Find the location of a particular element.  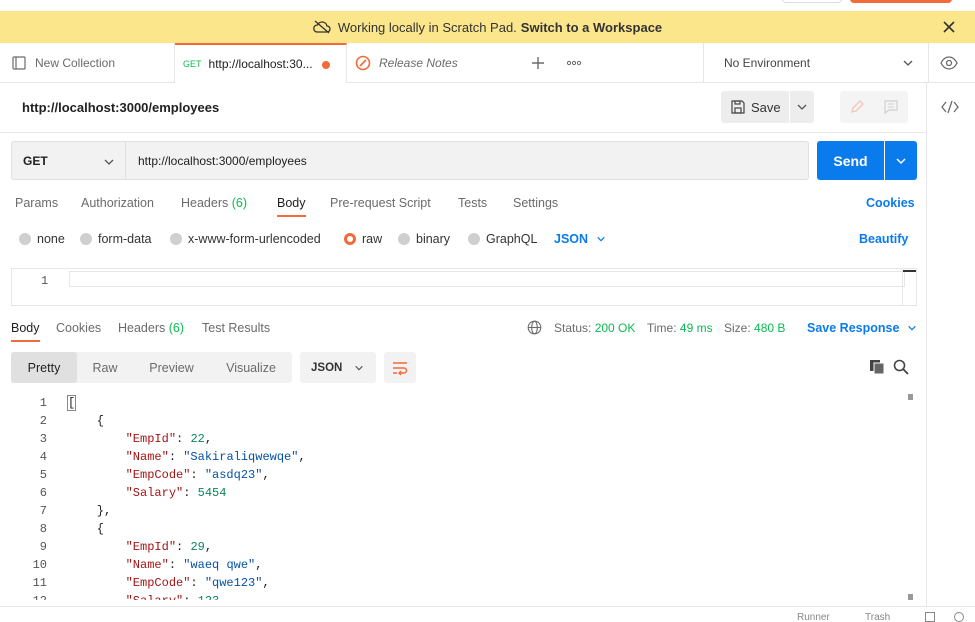

cookies-link: Cookies is located at coordinates (890, 203).